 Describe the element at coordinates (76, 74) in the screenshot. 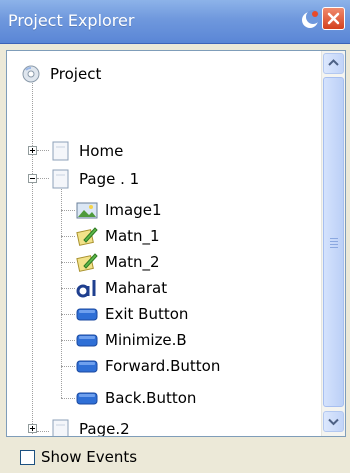

I see `tree-item-label: Project` at that location.